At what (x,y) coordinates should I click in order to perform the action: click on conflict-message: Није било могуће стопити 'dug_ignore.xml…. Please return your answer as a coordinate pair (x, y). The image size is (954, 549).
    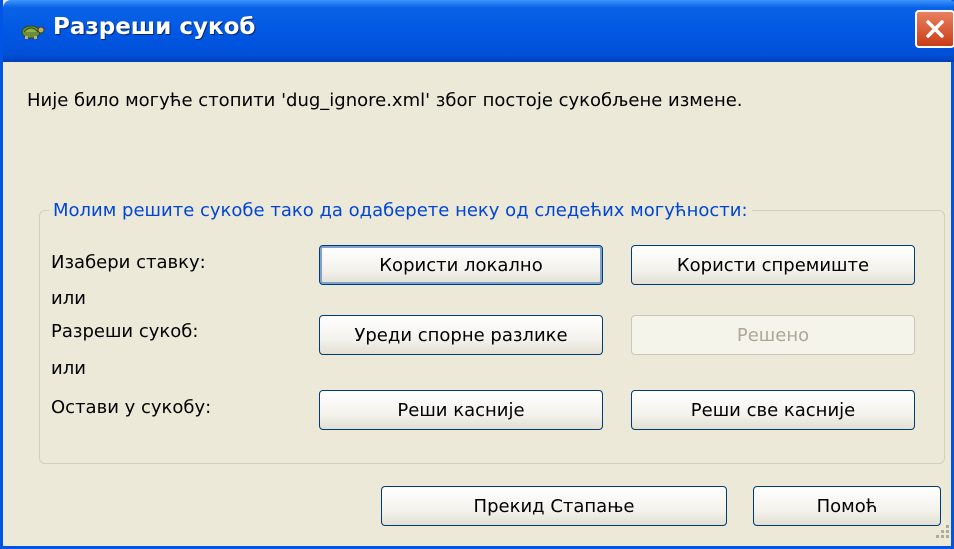
    Looking at the image, I should click on (385, 100).